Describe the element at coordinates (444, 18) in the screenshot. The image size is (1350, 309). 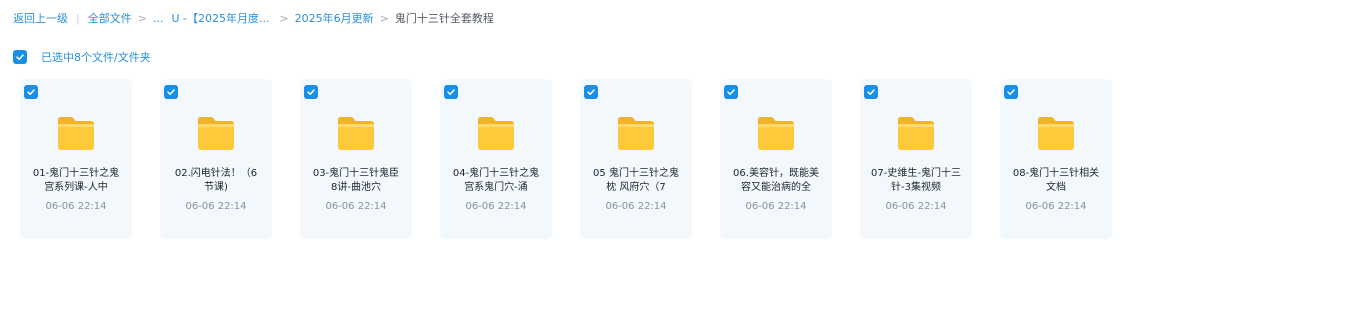
I see `breadcrumb-current: 鬼门十三针全套教程` at that location.